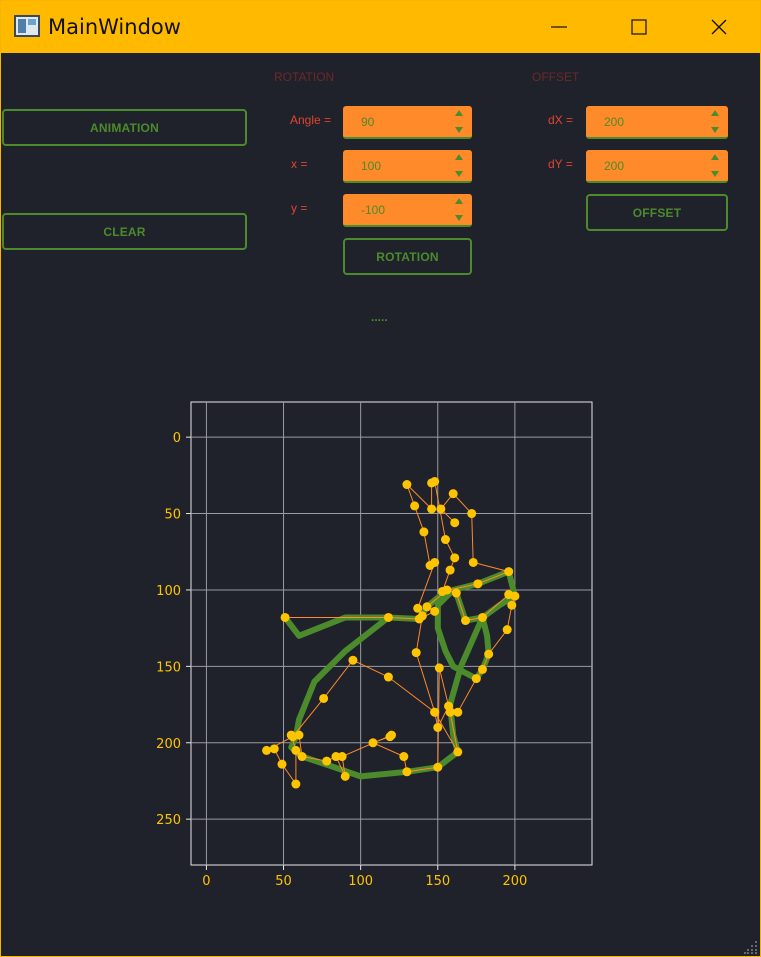  What do you see at coordinates (380, 27) in the screenshot?
I see `title-bar: MainWindow` at bounding box center [380, 27].